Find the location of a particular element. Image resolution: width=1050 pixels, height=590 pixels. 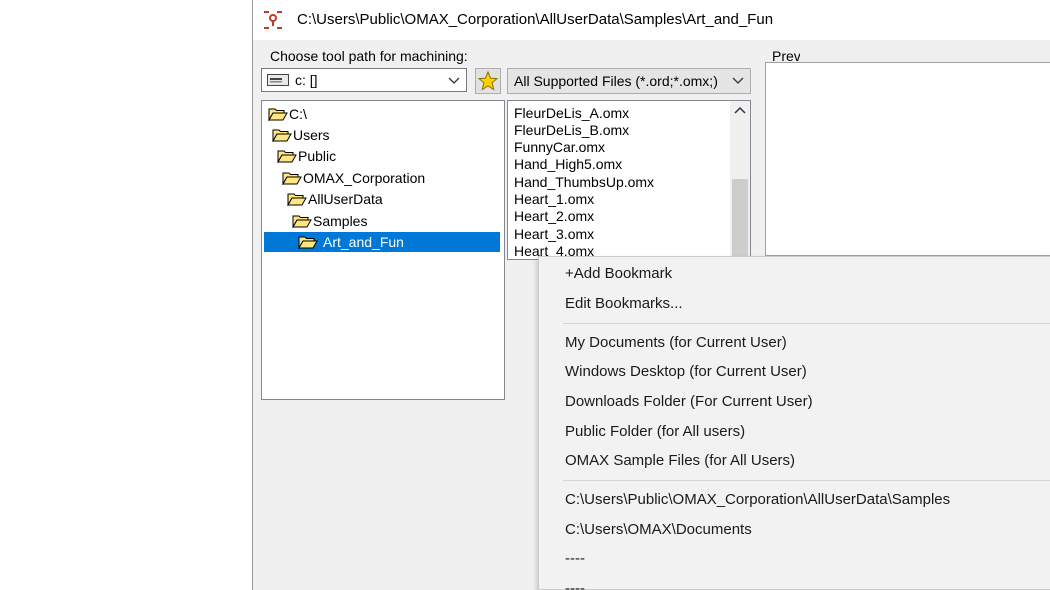

tree-item-label: C:\ is located at coordinates (298, 114).